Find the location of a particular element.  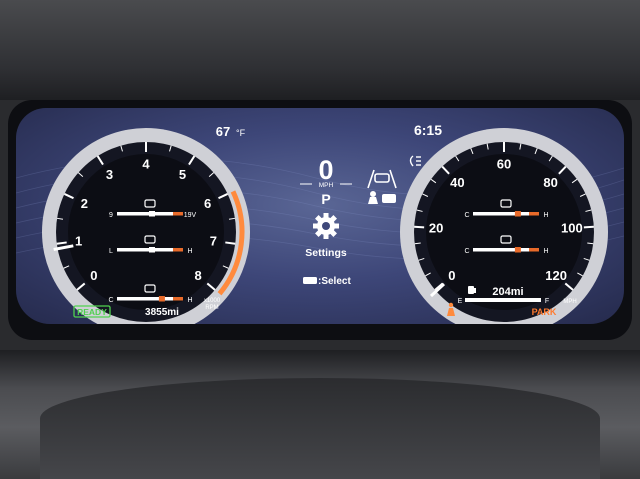

speedometer-label-60: 60 is located at coordinates (504, 164).